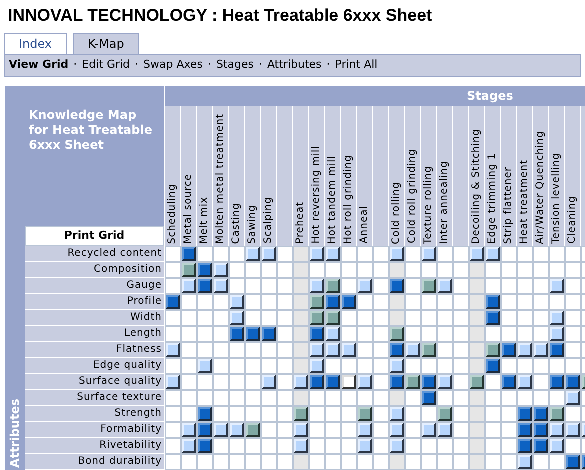 Image resolution: width=585 pixels, height=470 pixels. I want to click on toolbar-link: Edit Grid, so click(106, 65).